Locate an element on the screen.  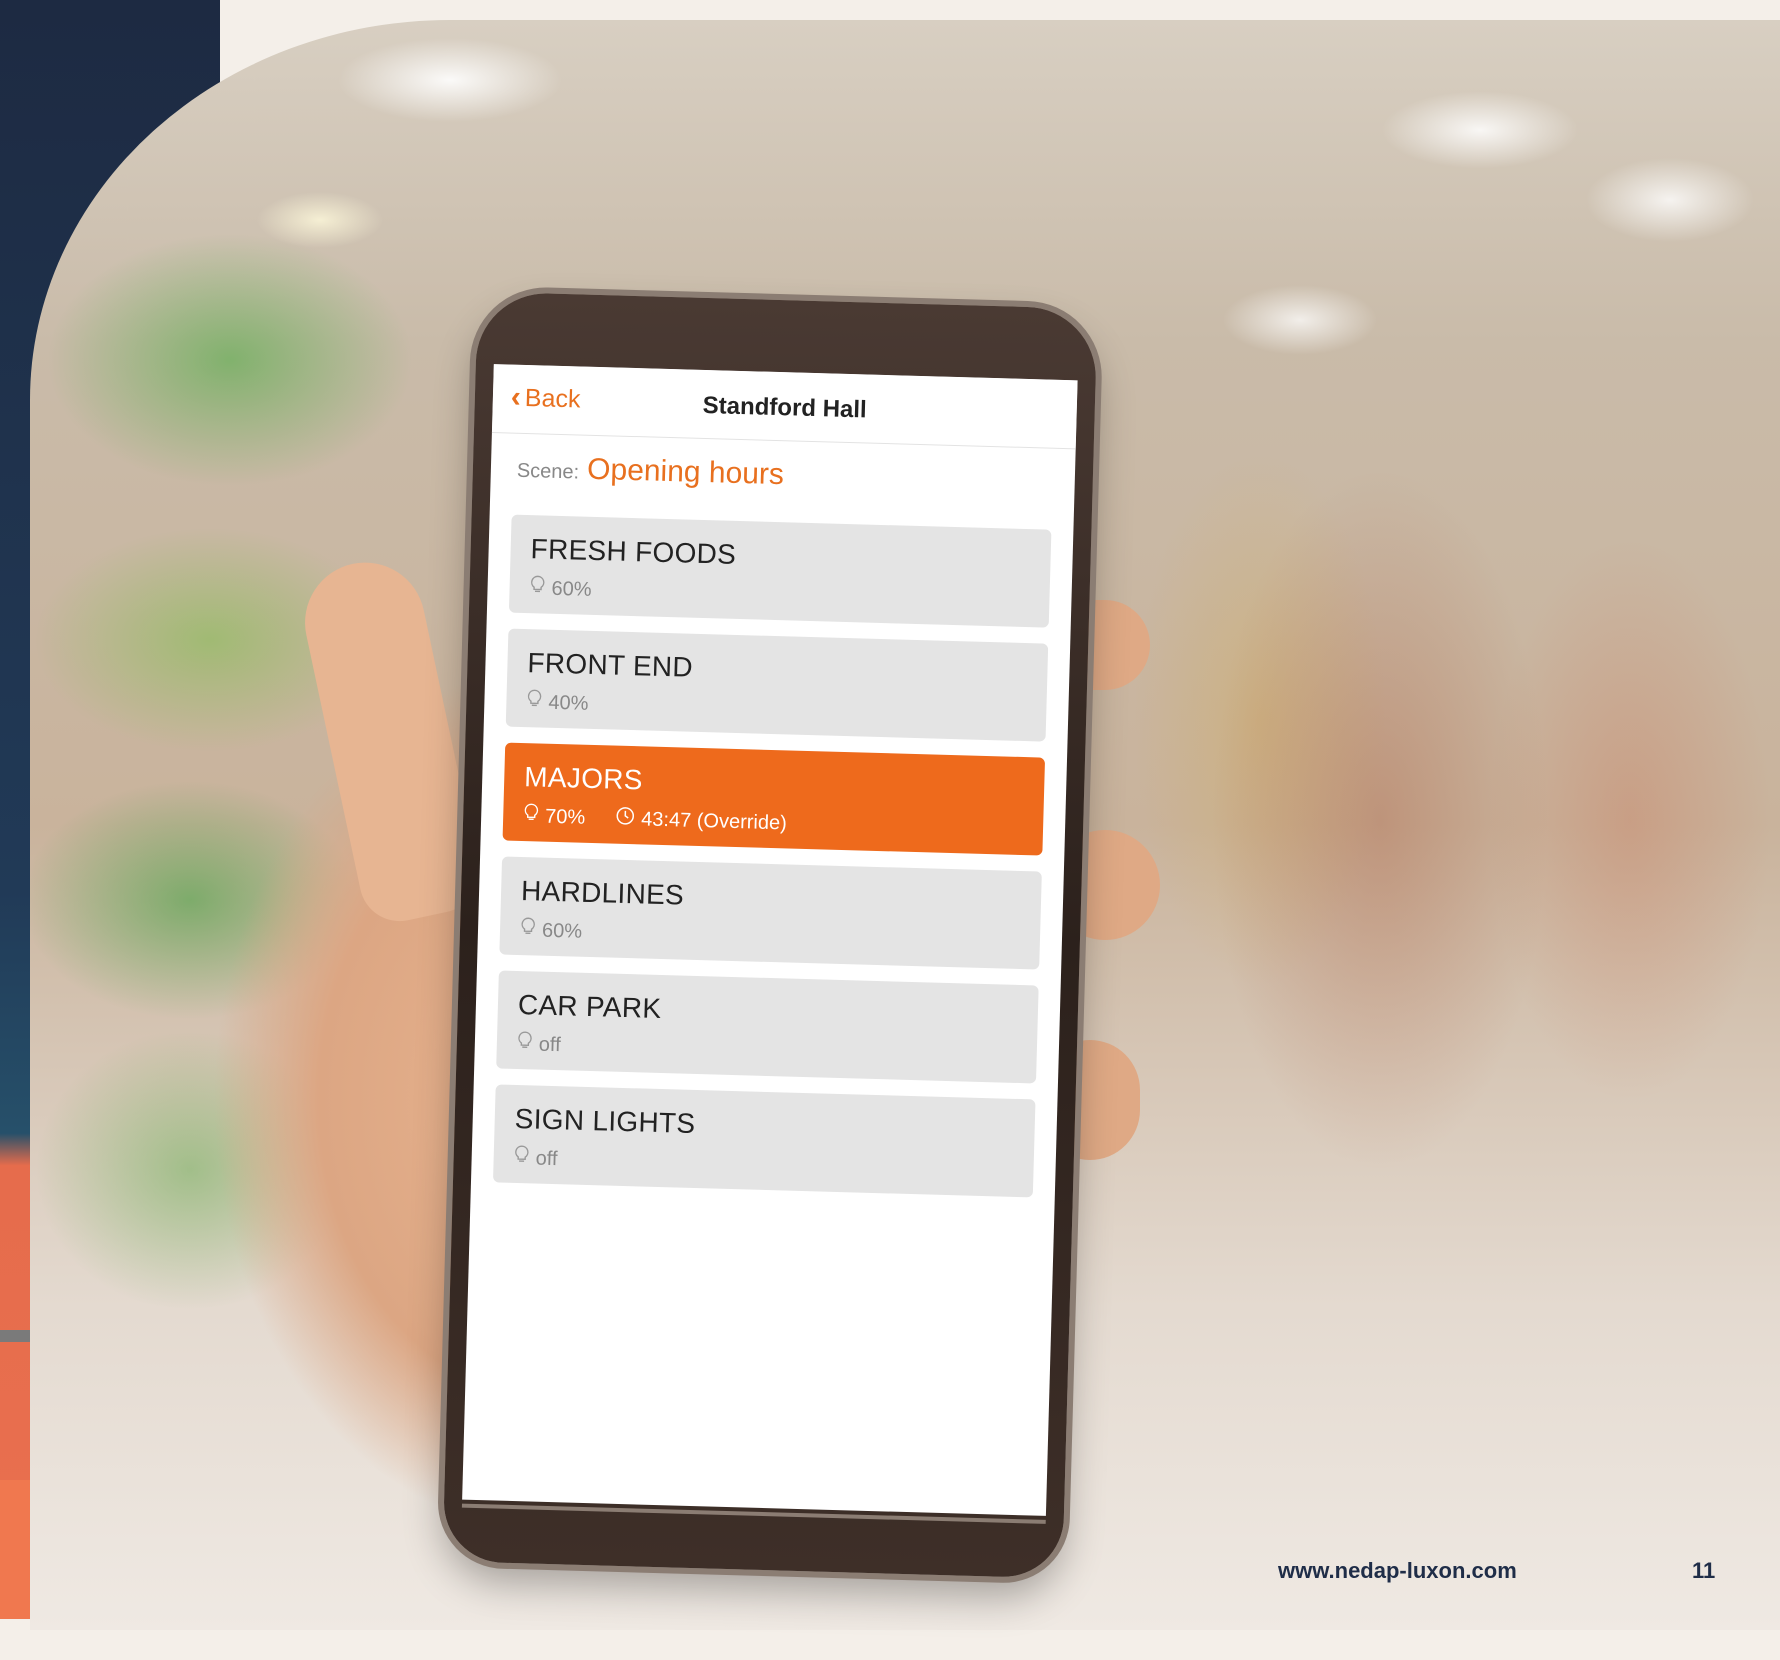
zone-name: FRESH FOODS is located at coordinates (633, 552).